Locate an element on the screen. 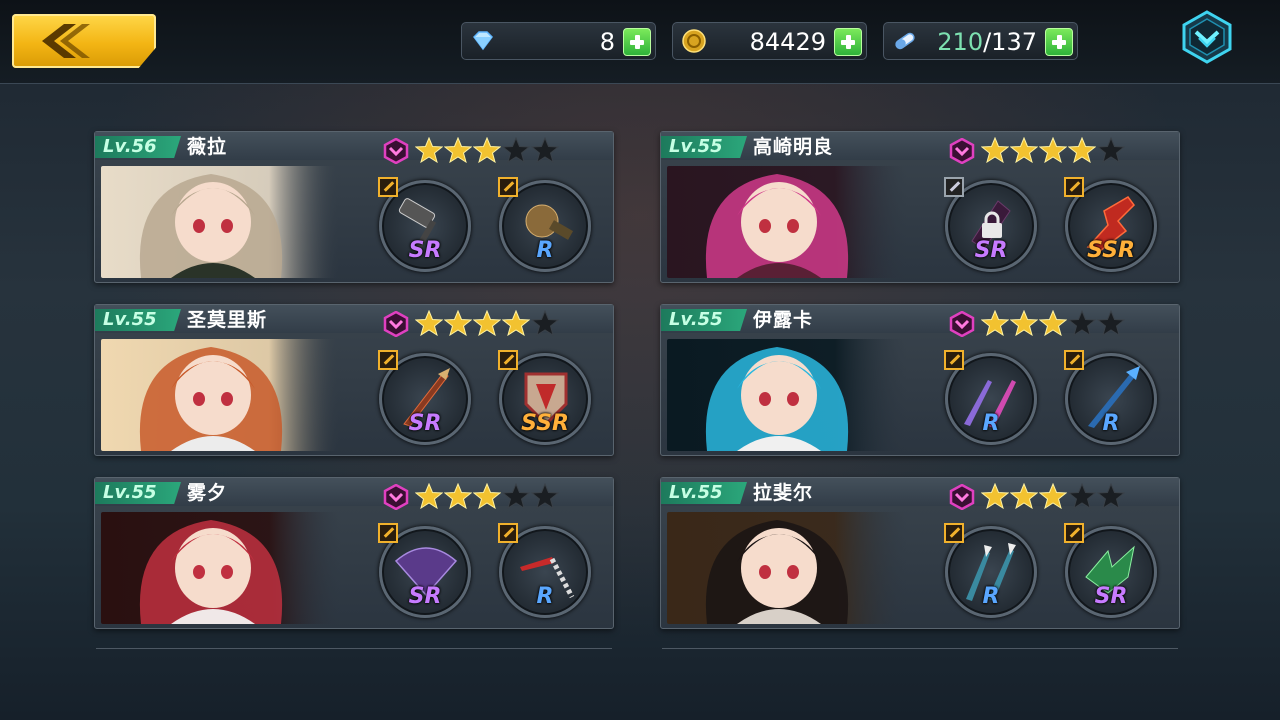  diamond-count: 8 is located at coordinates (607, 42).